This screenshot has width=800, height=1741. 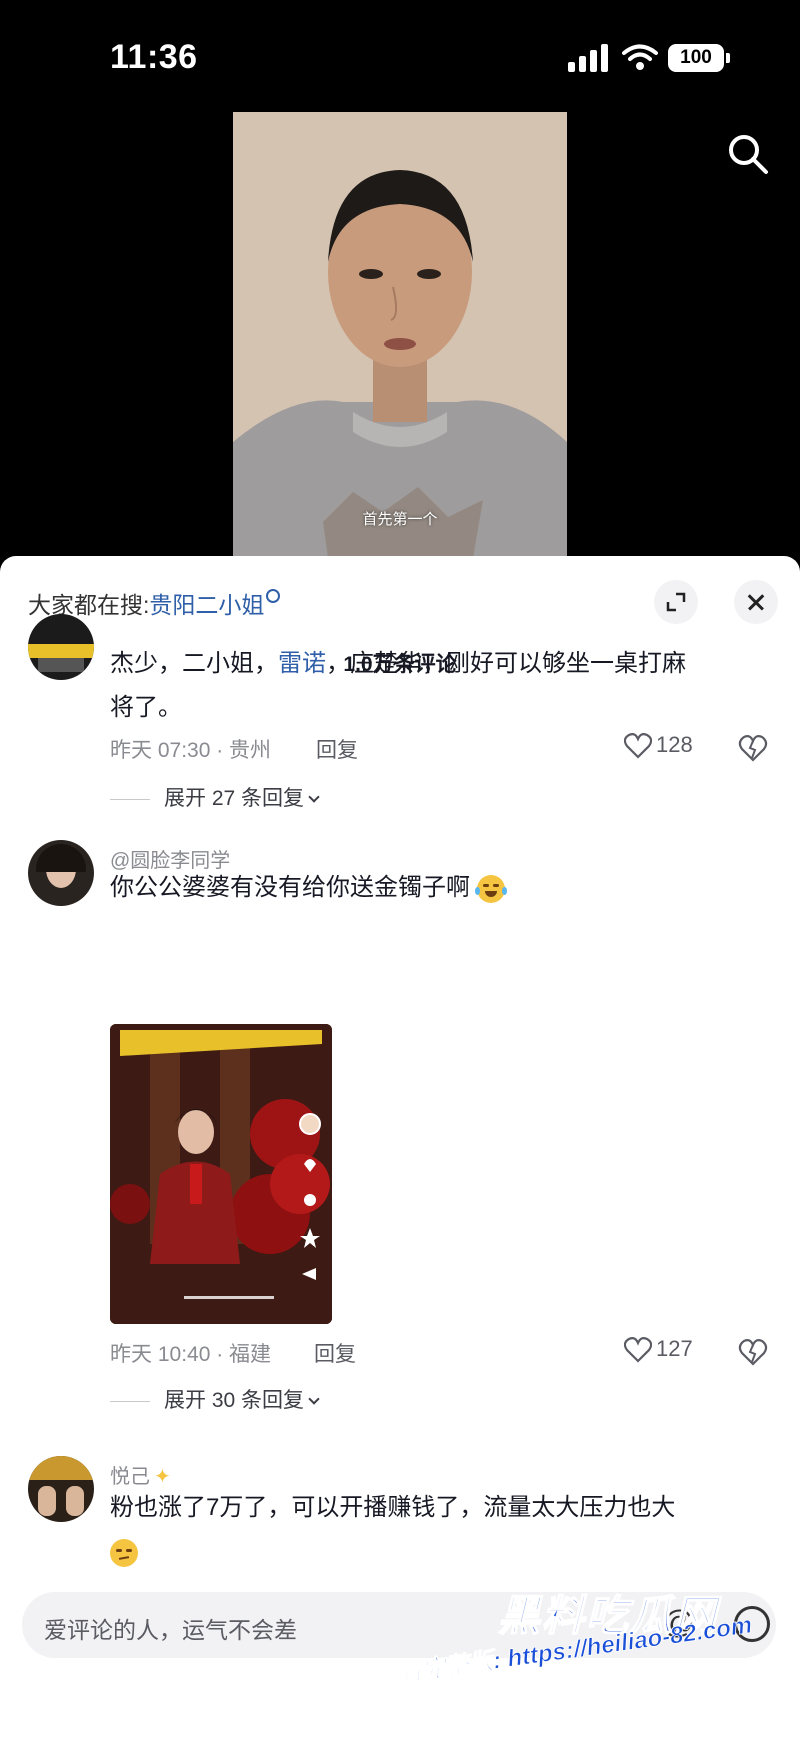 I want to click on smirk-emoji-icon, so click(x=124, y=1552).